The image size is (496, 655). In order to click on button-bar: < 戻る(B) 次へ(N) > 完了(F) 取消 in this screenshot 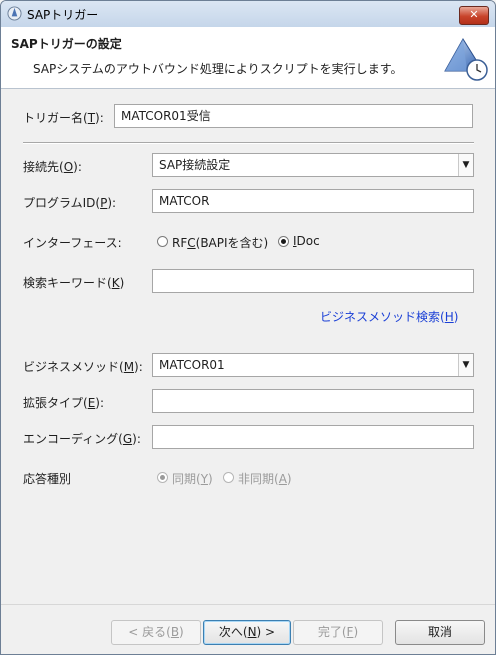, I will do `click(248, 629)`.